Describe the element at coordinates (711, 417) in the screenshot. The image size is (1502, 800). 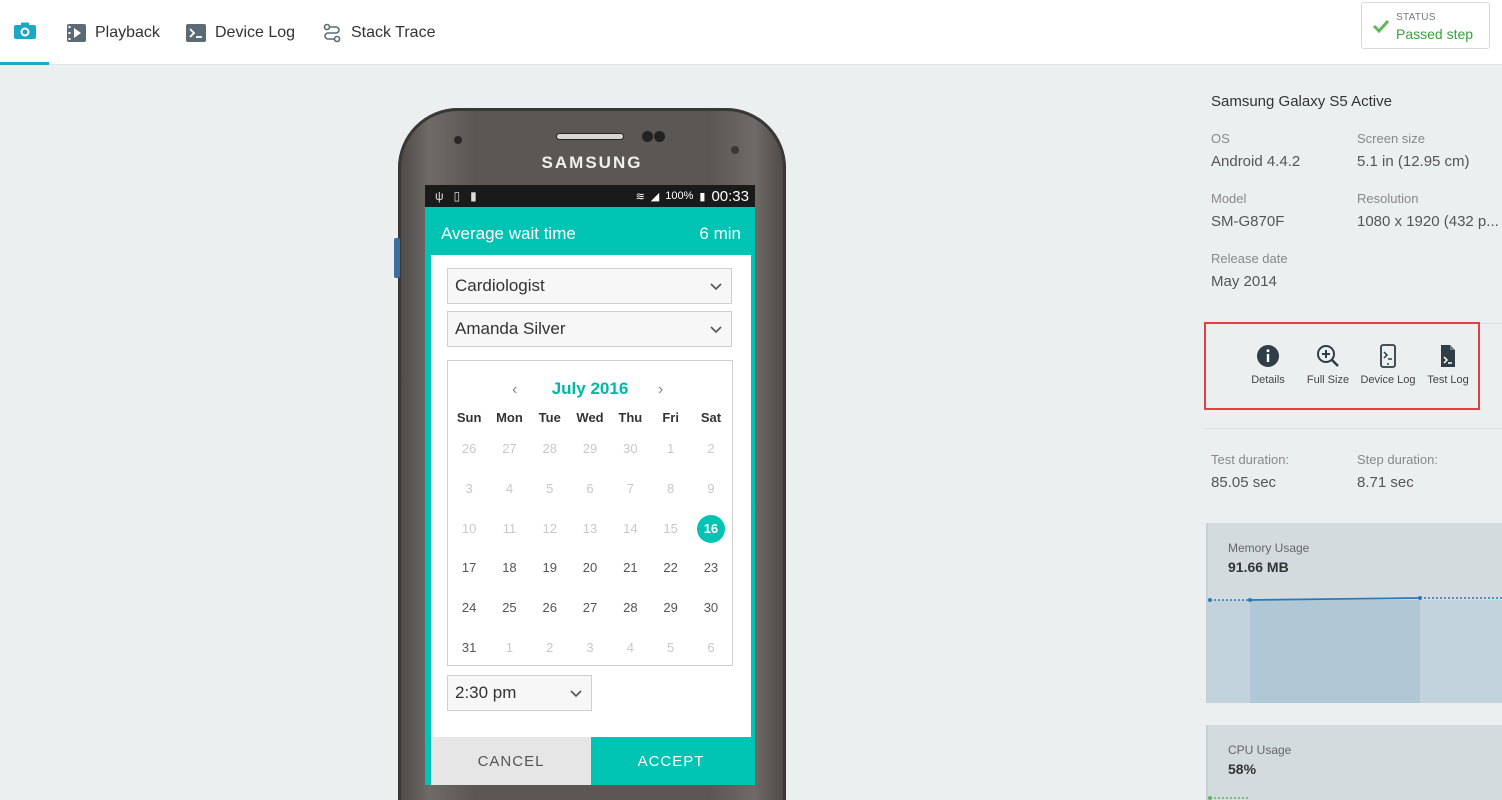
I see `weekday-header: Sat` at that location.